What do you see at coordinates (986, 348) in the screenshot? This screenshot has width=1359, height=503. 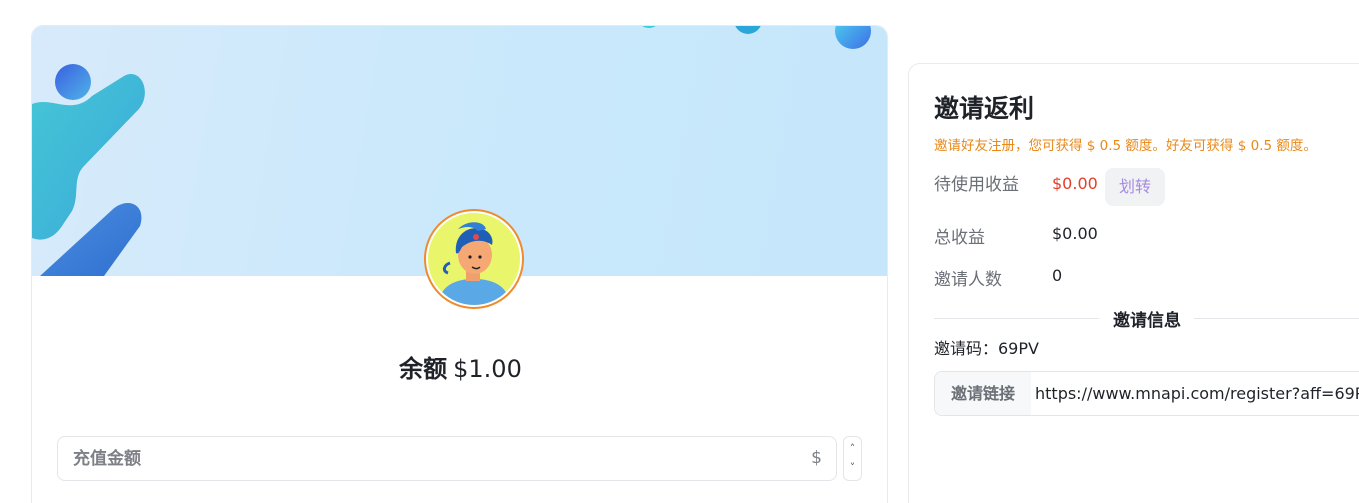 I see `invite-code: 邀请码：69PV` at bounding box center [986, 348].